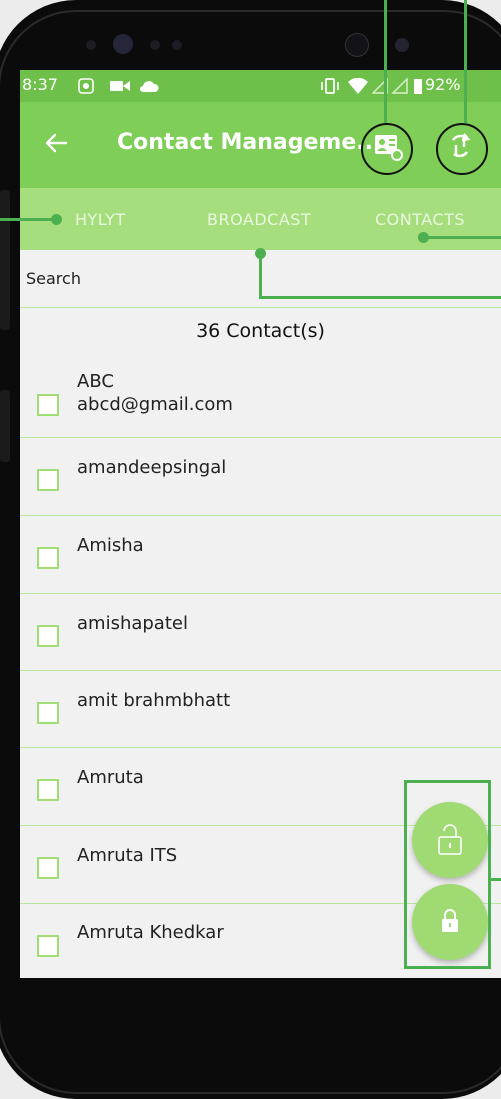 This screenshot has height=1099, width=501. I want to click on tab-hylyt: HYLYT, so click(100, 219).